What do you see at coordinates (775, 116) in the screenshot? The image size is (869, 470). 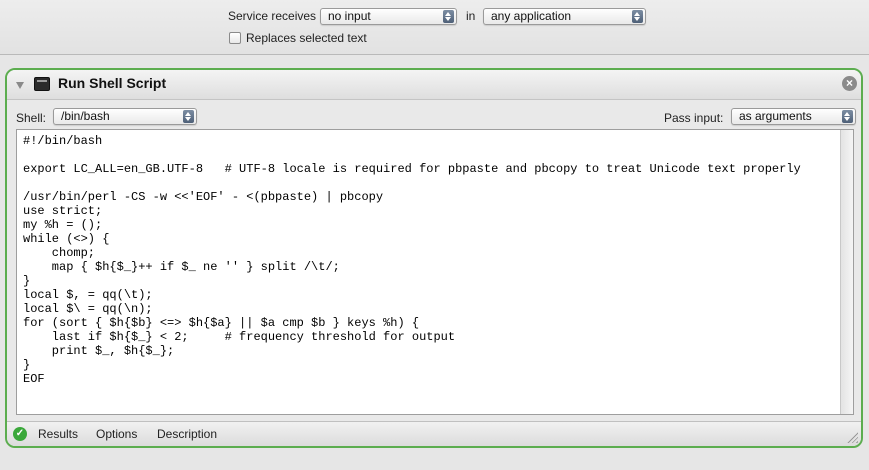 I see `pass-input-value: as arguments` at bounding box center [775, 116].